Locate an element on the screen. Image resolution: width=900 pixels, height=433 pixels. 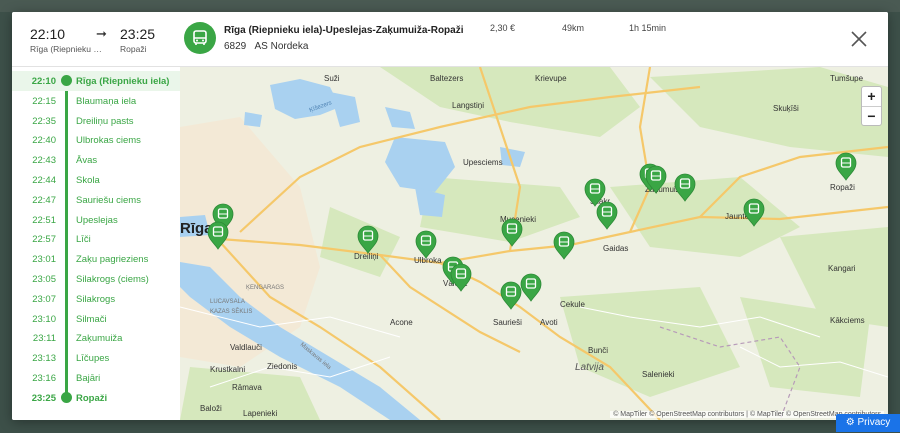
route-meta: 6829 AS Nordeka is located at coordinates (269, 46).